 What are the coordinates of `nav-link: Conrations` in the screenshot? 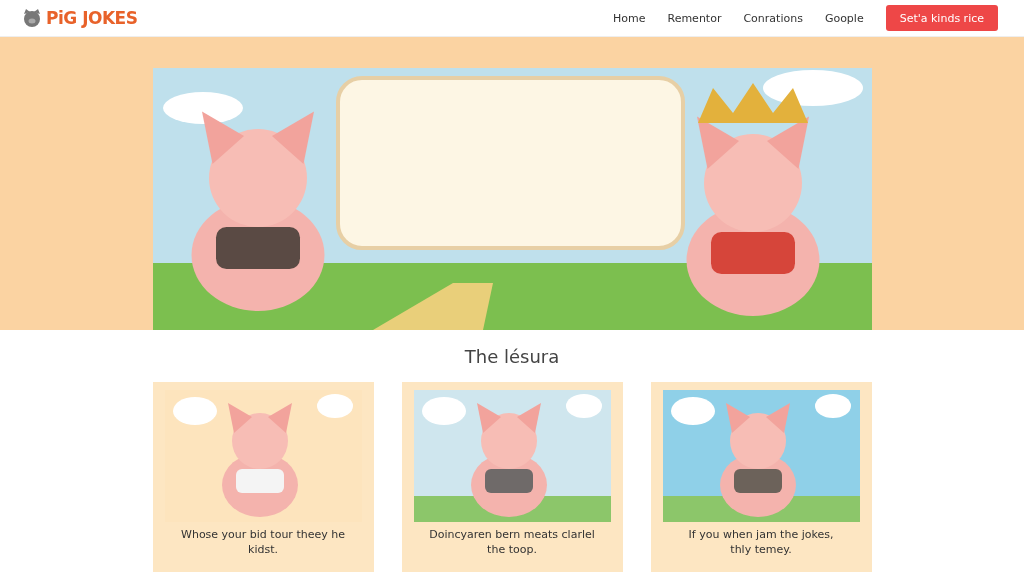 It's located at (773, 18).